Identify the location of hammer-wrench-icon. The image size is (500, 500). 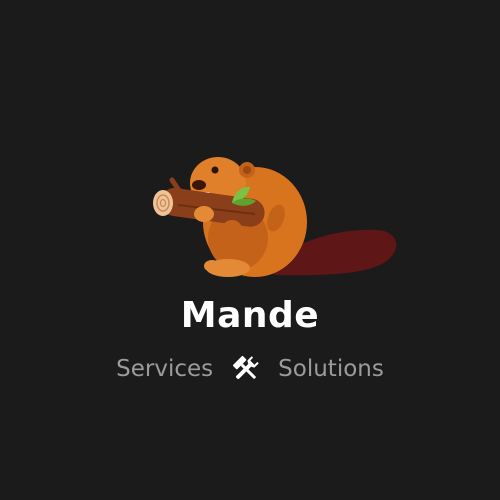
(246, 367).